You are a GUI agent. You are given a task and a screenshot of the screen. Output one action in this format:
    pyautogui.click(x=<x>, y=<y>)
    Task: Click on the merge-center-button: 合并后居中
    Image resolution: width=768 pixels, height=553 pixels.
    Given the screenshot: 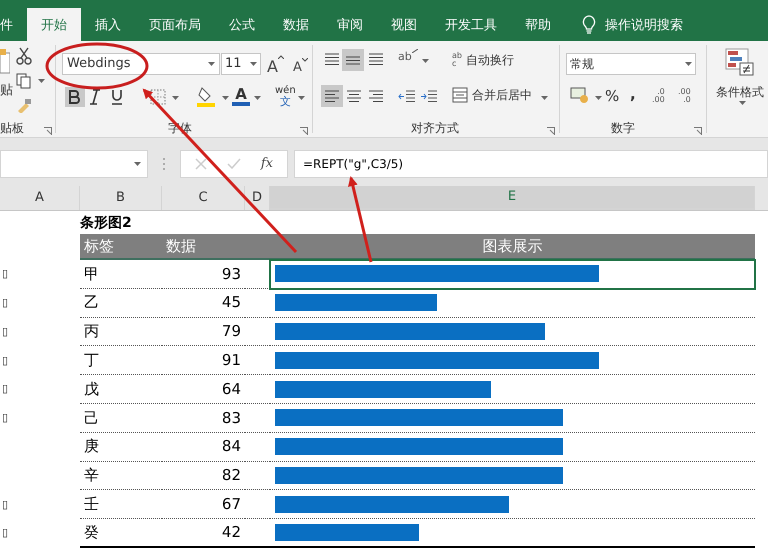 What is the action you would take?
    pyautogui.click(x=492, y=95)
    